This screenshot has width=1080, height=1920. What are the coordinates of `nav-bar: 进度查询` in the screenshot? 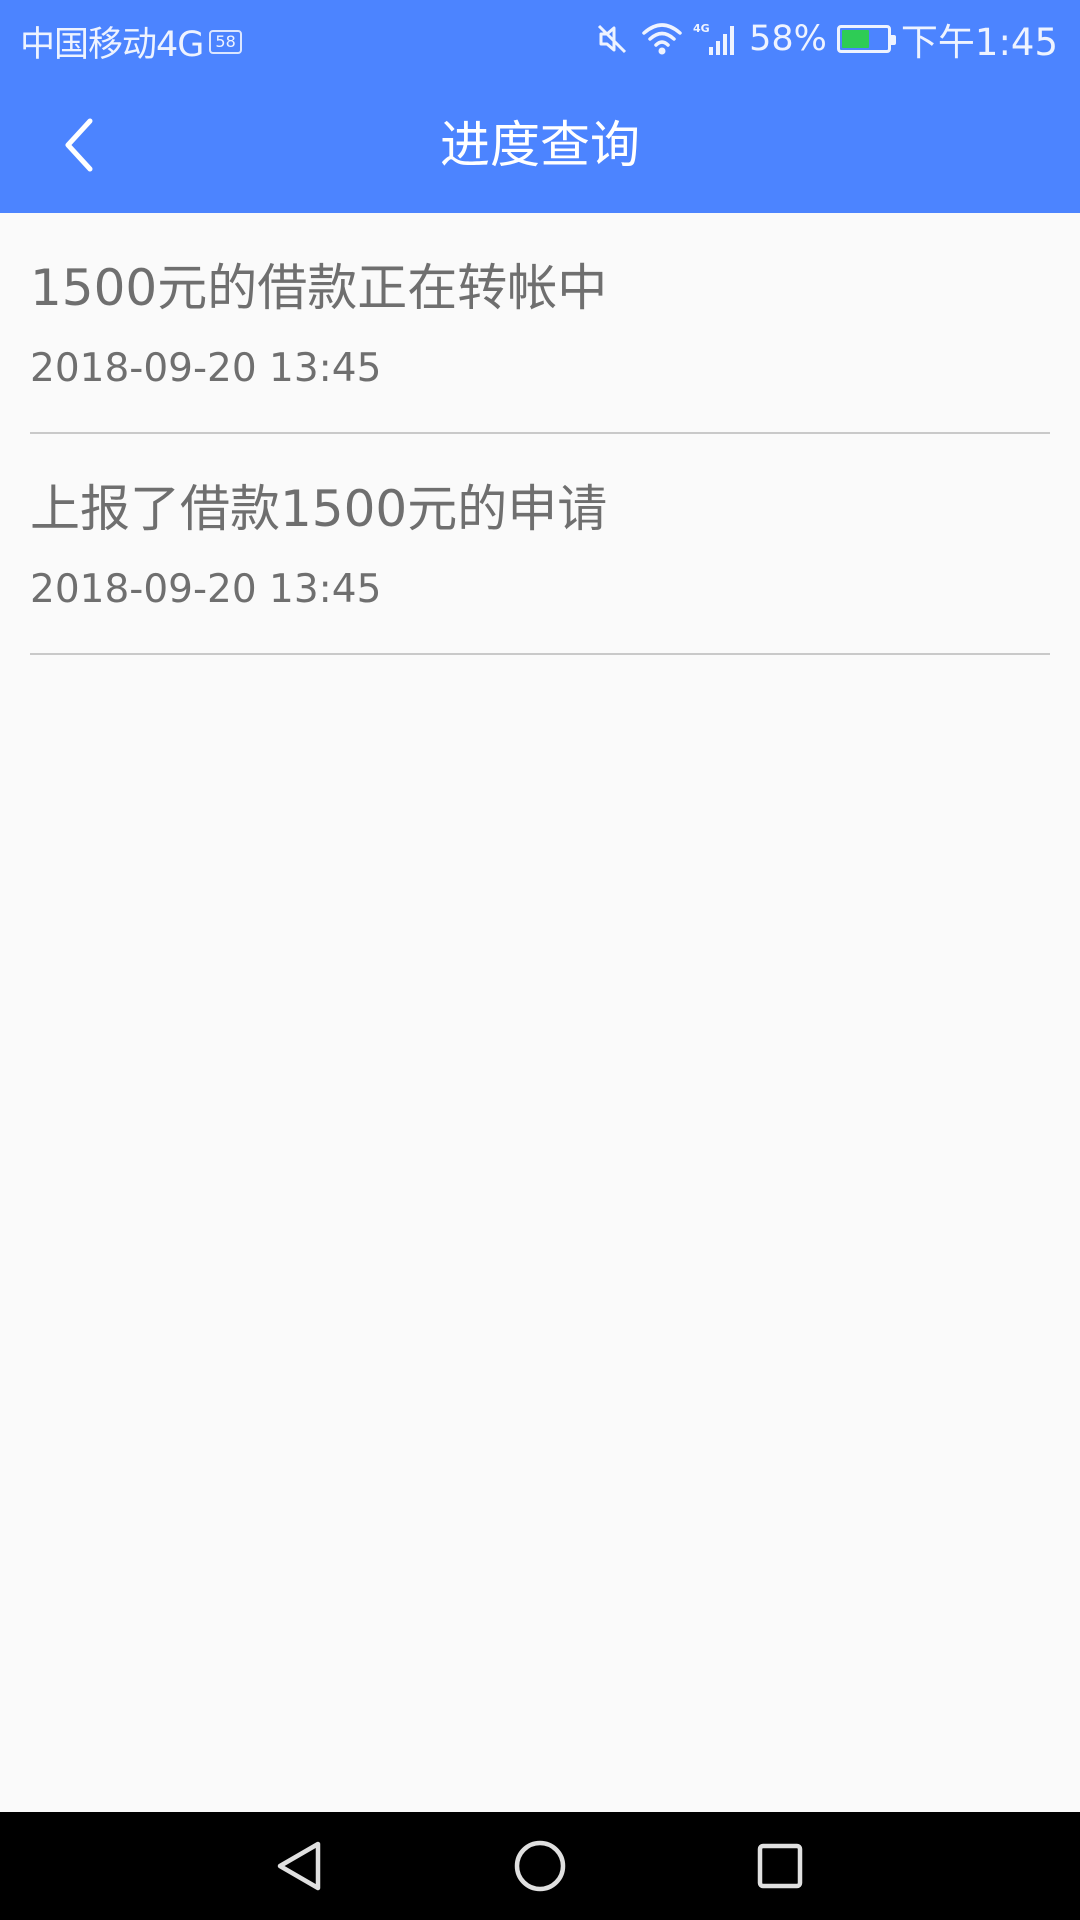 It's located at (540, 144).